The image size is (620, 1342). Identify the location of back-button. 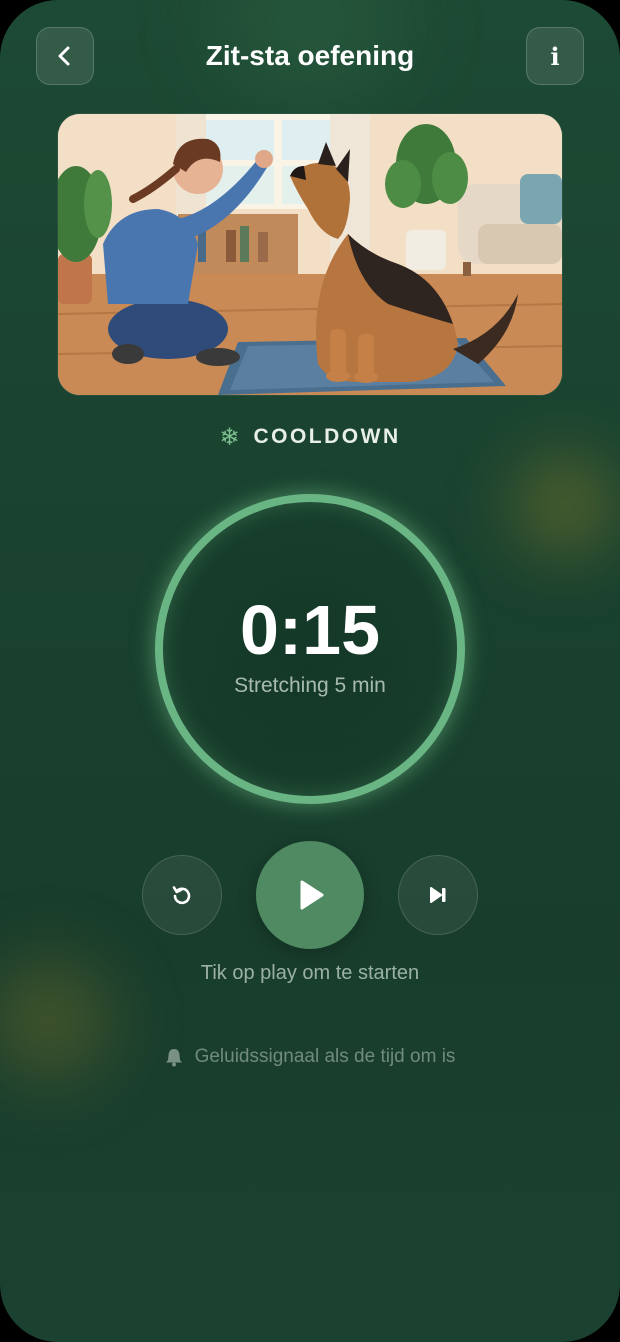
(65, 56).